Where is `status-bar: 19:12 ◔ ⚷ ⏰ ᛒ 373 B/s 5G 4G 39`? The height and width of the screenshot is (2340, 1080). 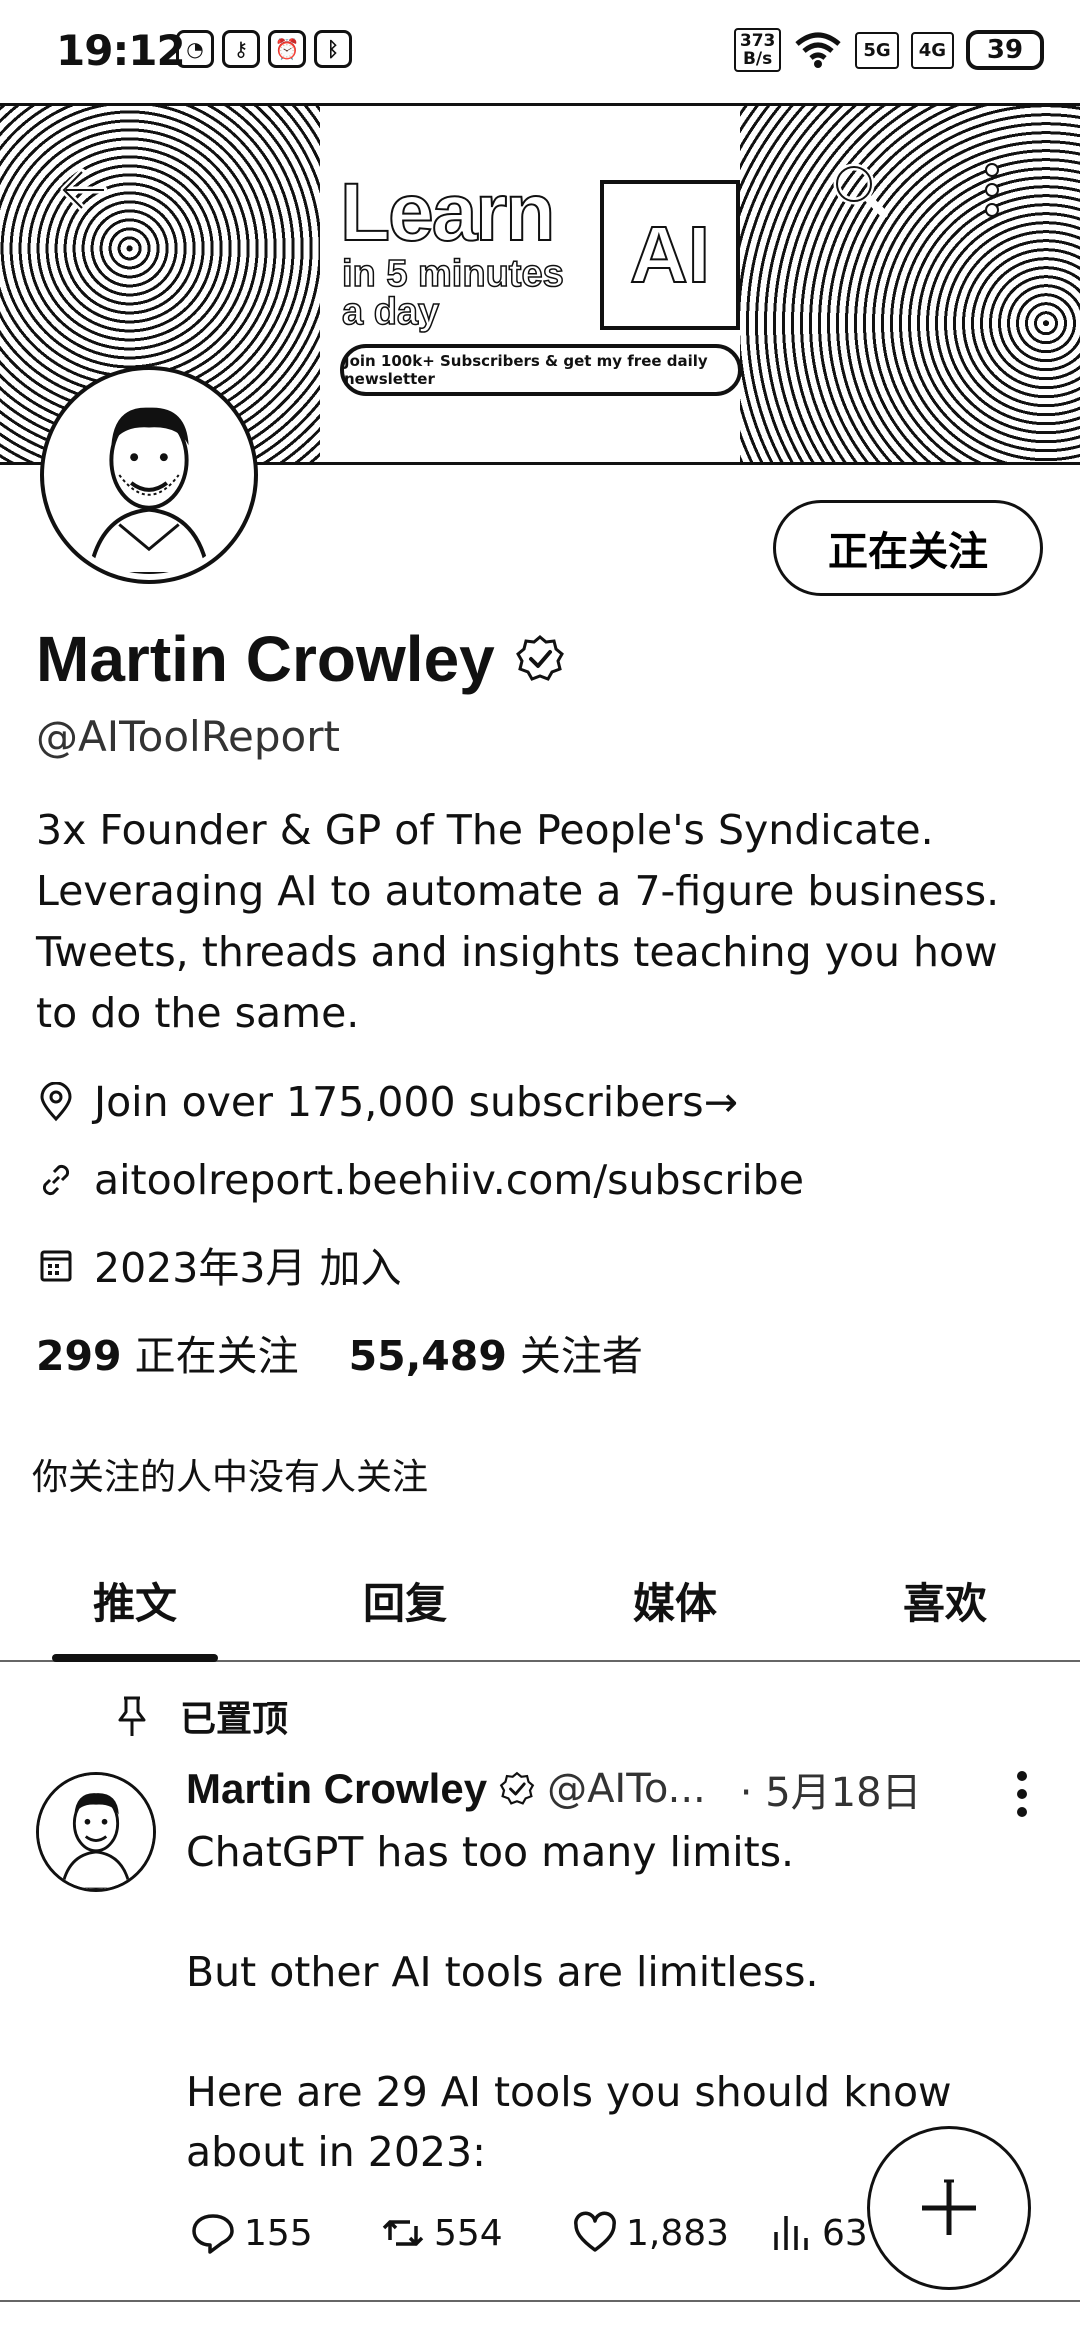
status-bar: 19:12 ◔ ⚷ ⏰ ᛒ 373 B/s 5G 4G 39 is located at coordinates (540, 52).